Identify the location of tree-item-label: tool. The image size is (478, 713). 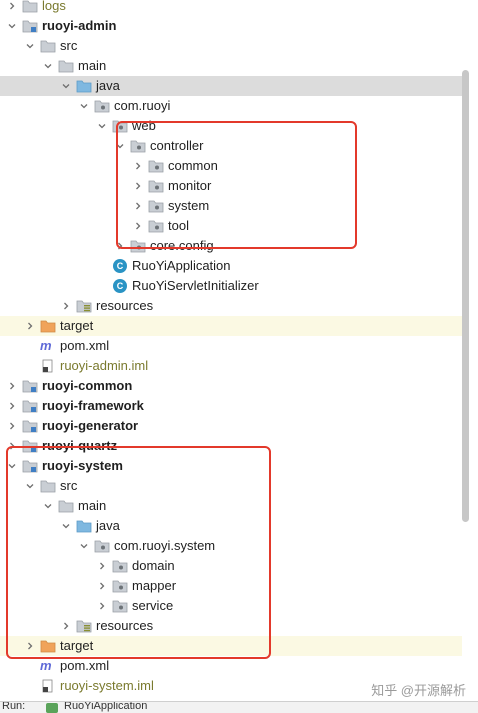
(178, 225).